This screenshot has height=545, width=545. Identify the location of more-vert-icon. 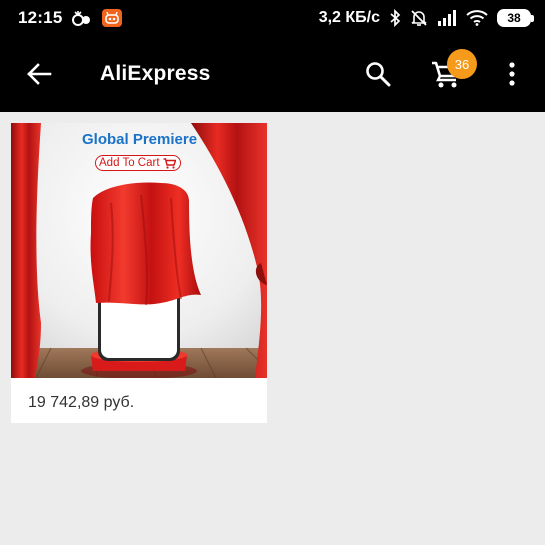
(512, 74).